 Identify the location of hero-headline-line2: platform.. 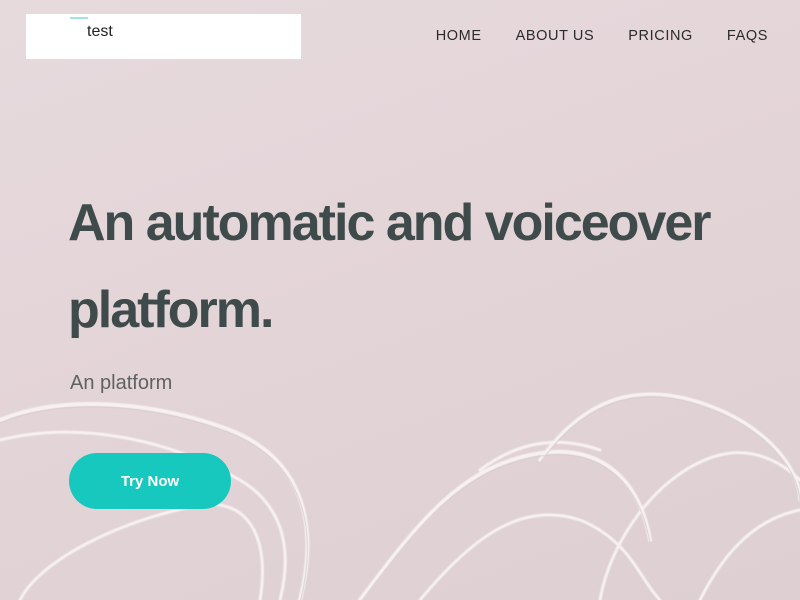
(171, 310).